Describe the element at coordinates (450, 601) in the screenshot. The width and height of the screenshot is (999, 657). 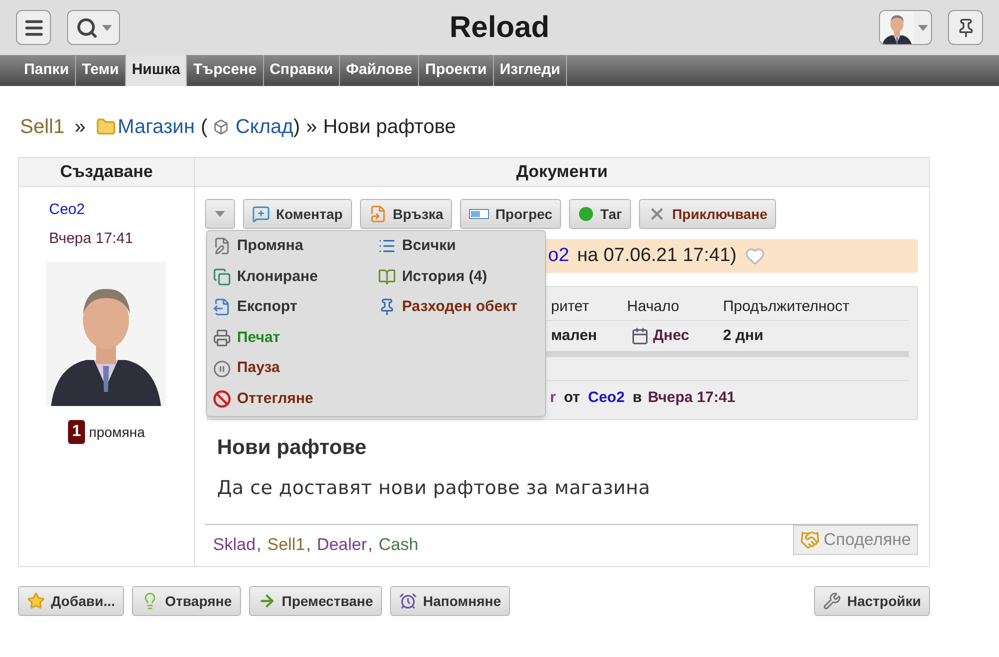
I see `action-button: Напомняне` at that location.